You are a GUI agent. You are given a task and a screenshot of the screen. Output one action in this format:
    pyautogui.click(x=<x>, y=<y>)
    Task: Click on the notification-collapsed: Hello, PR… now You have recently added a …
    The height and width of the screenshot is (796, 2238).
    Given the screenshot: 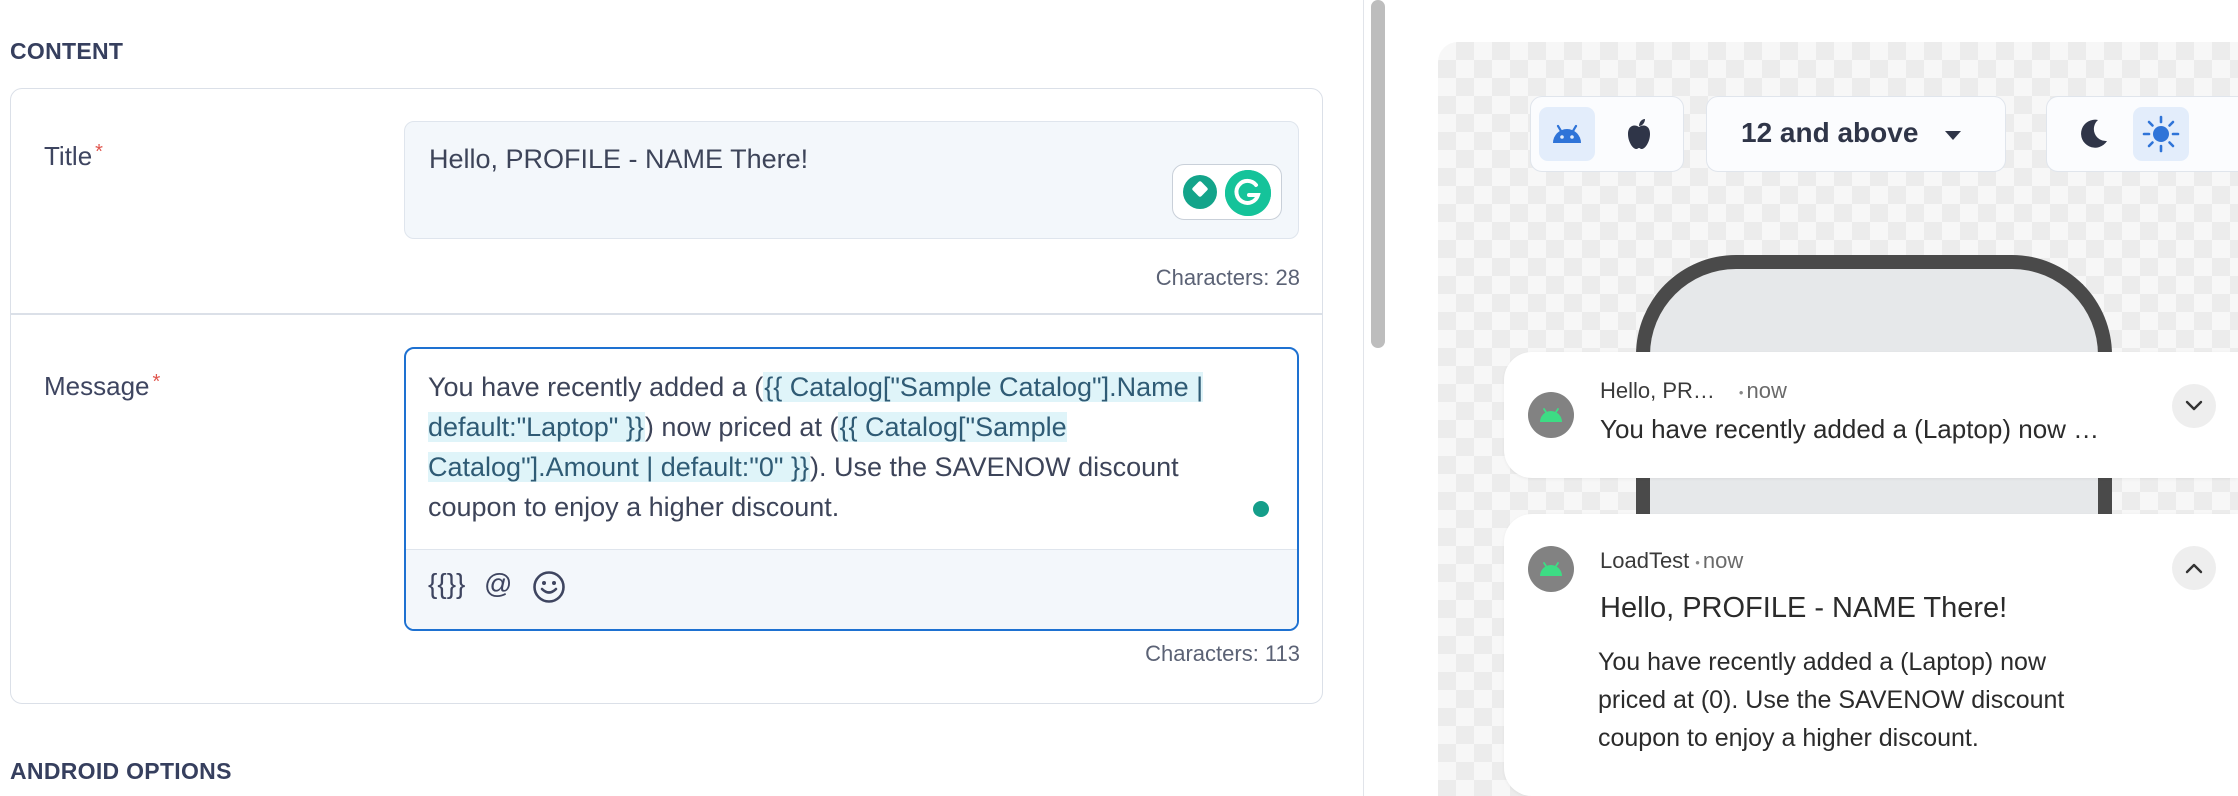 What is the action you would take?
    pyautogui.click(x=1871, y=415)
    